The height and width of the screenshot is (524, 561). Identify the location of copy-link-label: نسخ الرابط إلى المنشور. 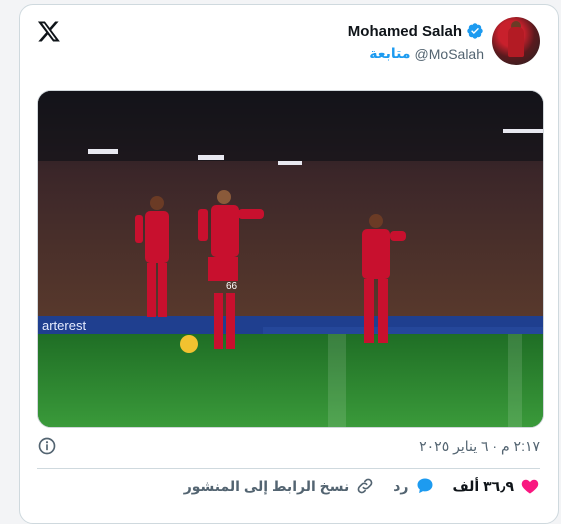
(266, 485).